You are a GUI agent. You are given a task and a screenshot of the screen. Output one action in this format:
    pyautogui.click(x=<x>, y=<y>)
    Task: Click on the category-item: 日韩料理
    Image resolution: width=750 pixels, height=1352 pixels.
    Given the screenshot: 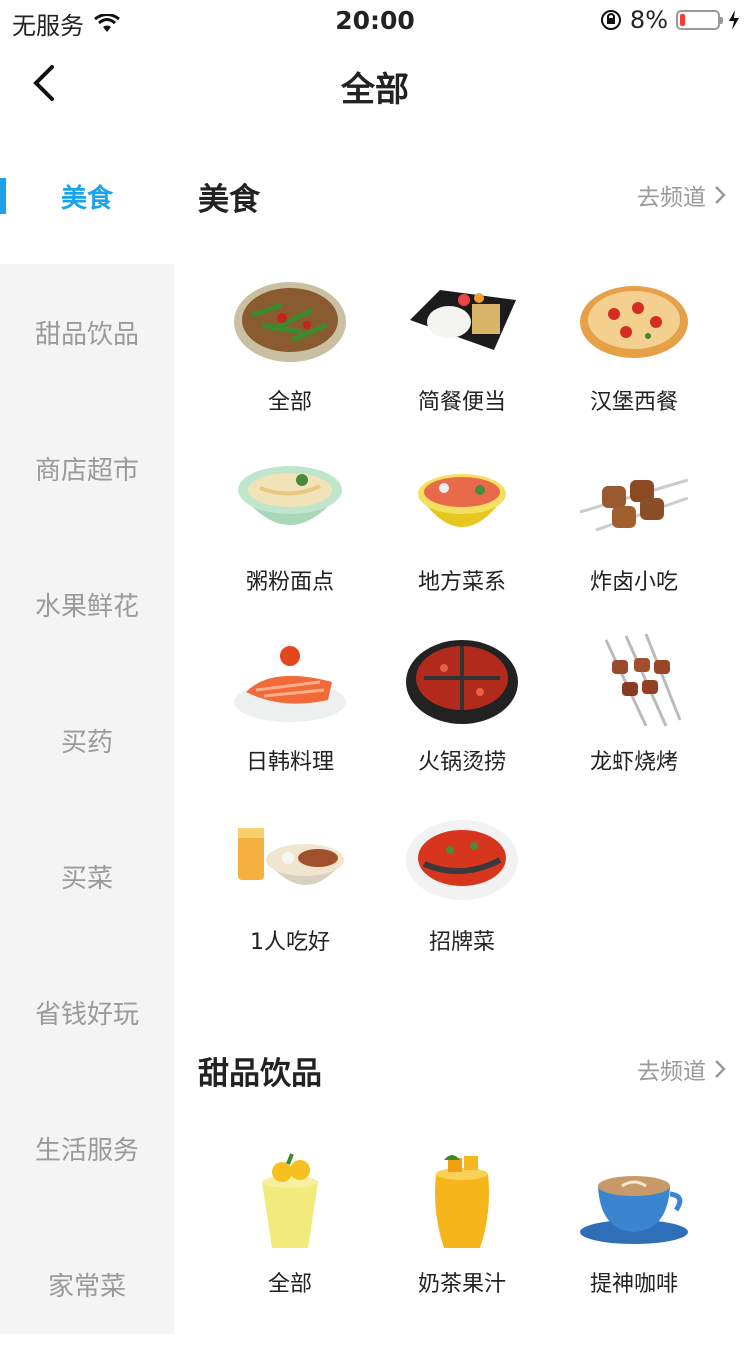 What is the action you would take?
    pyautogui.click(x=290, y=710)
    